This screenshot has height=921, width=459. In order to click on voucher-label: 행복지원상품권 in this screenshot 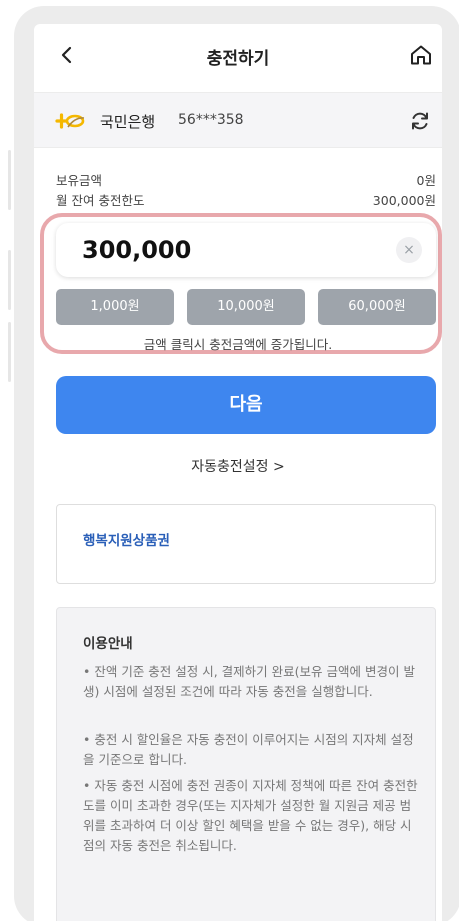, I will do `click(126, 541)`.